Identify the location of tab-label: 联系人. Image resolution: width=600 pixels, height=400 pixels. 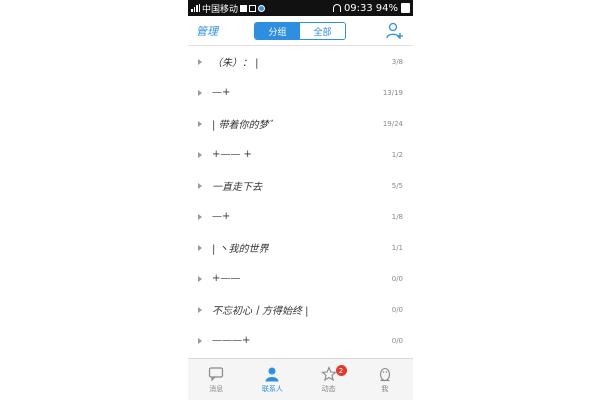
(272, 388).